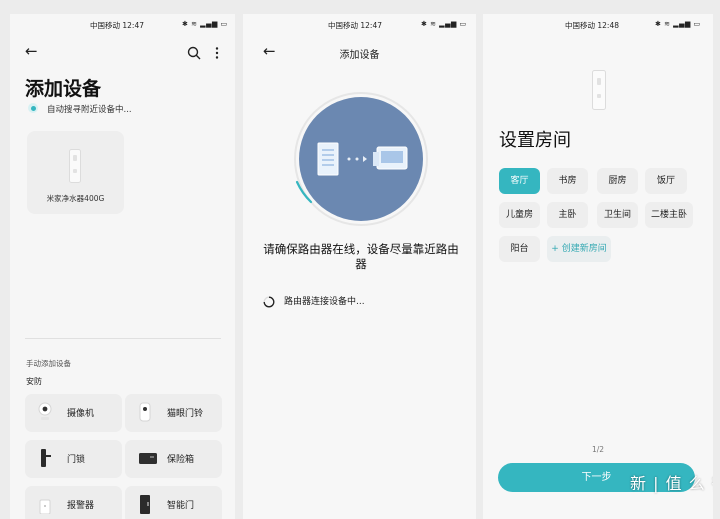  Describe the element at coordinates (194, 54) in the screenshot. I see `search-icon` at that location.